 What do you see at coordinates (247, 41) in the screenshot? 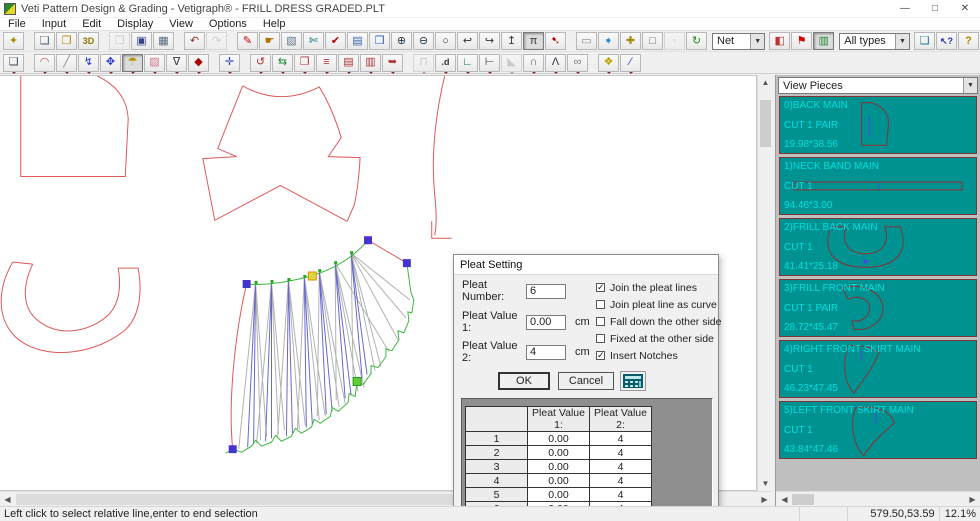
I see `pen-tool: ✎` at bounding box center [247, 41].